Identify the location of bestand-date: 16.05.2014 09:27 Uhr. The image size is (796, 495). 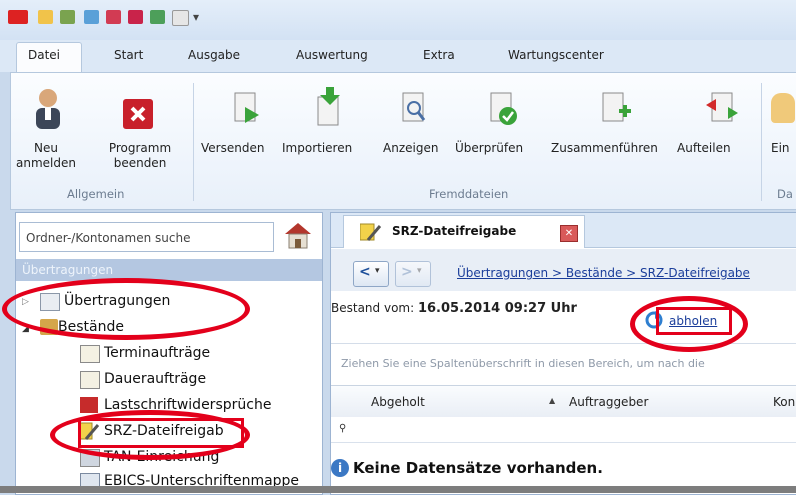
(497, 308).